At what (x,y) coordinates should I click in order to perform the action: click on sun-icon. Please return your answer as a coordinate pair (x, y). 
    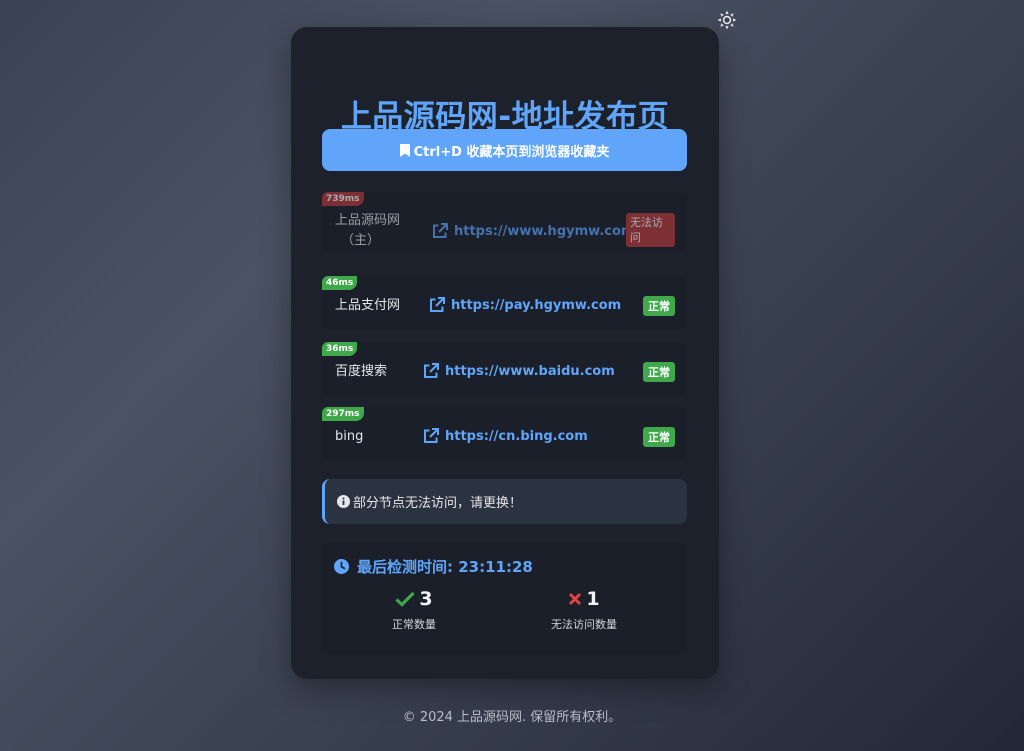
    Looking at the image, I should click on (727, 20).